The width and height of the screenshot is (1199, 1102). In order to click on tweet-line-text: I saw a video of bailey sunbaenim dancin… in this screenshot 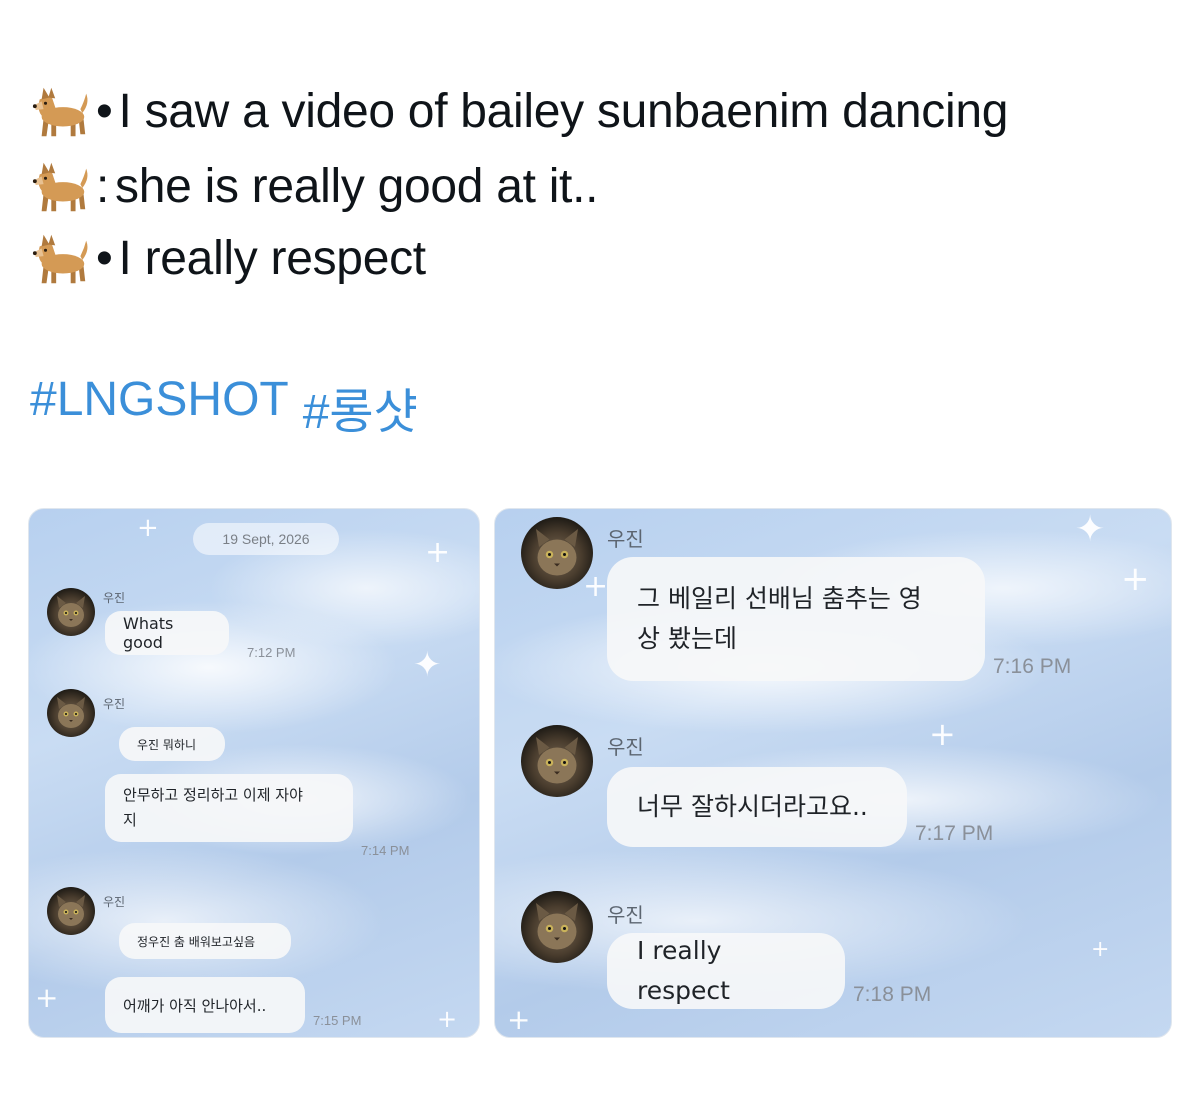, I will do `click(563, 111)`.